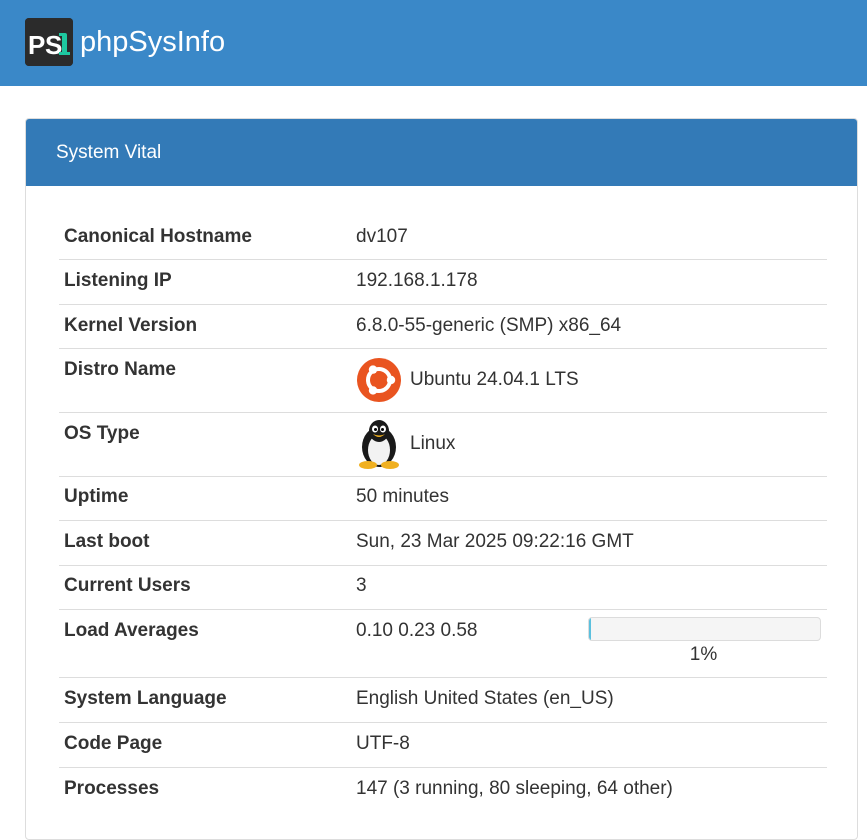  I want to click on load-percent-text: 1%, so click(703, 654).